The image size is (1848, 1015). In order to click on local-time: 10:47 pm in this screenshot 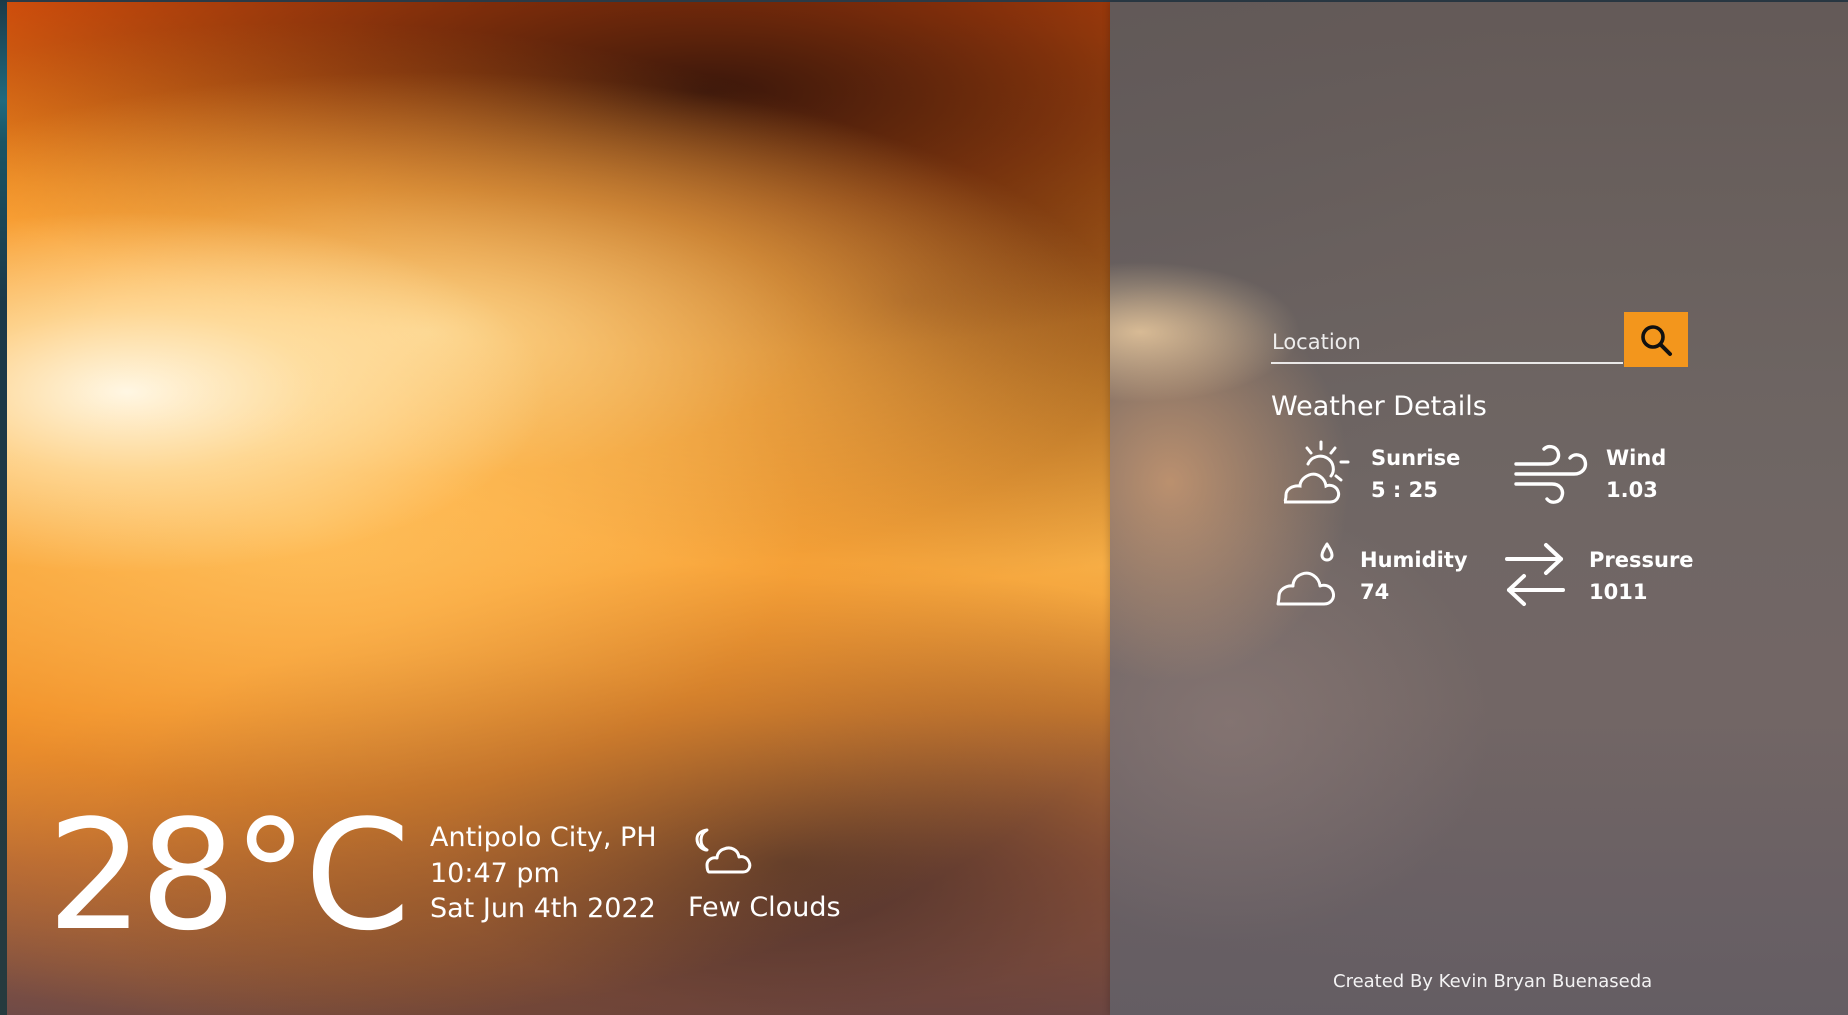, I will do `click(495, 873)`.